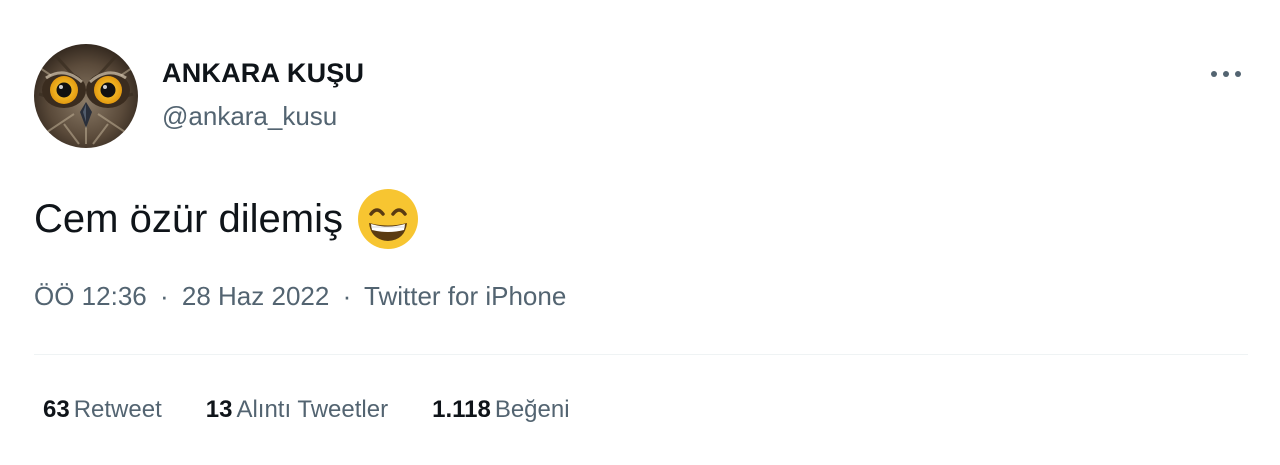 The height and width of the screenshot is (465, 1280). What do you see at coordinates (312, 409) in the screenshot?
I see `quote-tweets-label: Alıntı Tweetler` at bounding box center [312, 409].